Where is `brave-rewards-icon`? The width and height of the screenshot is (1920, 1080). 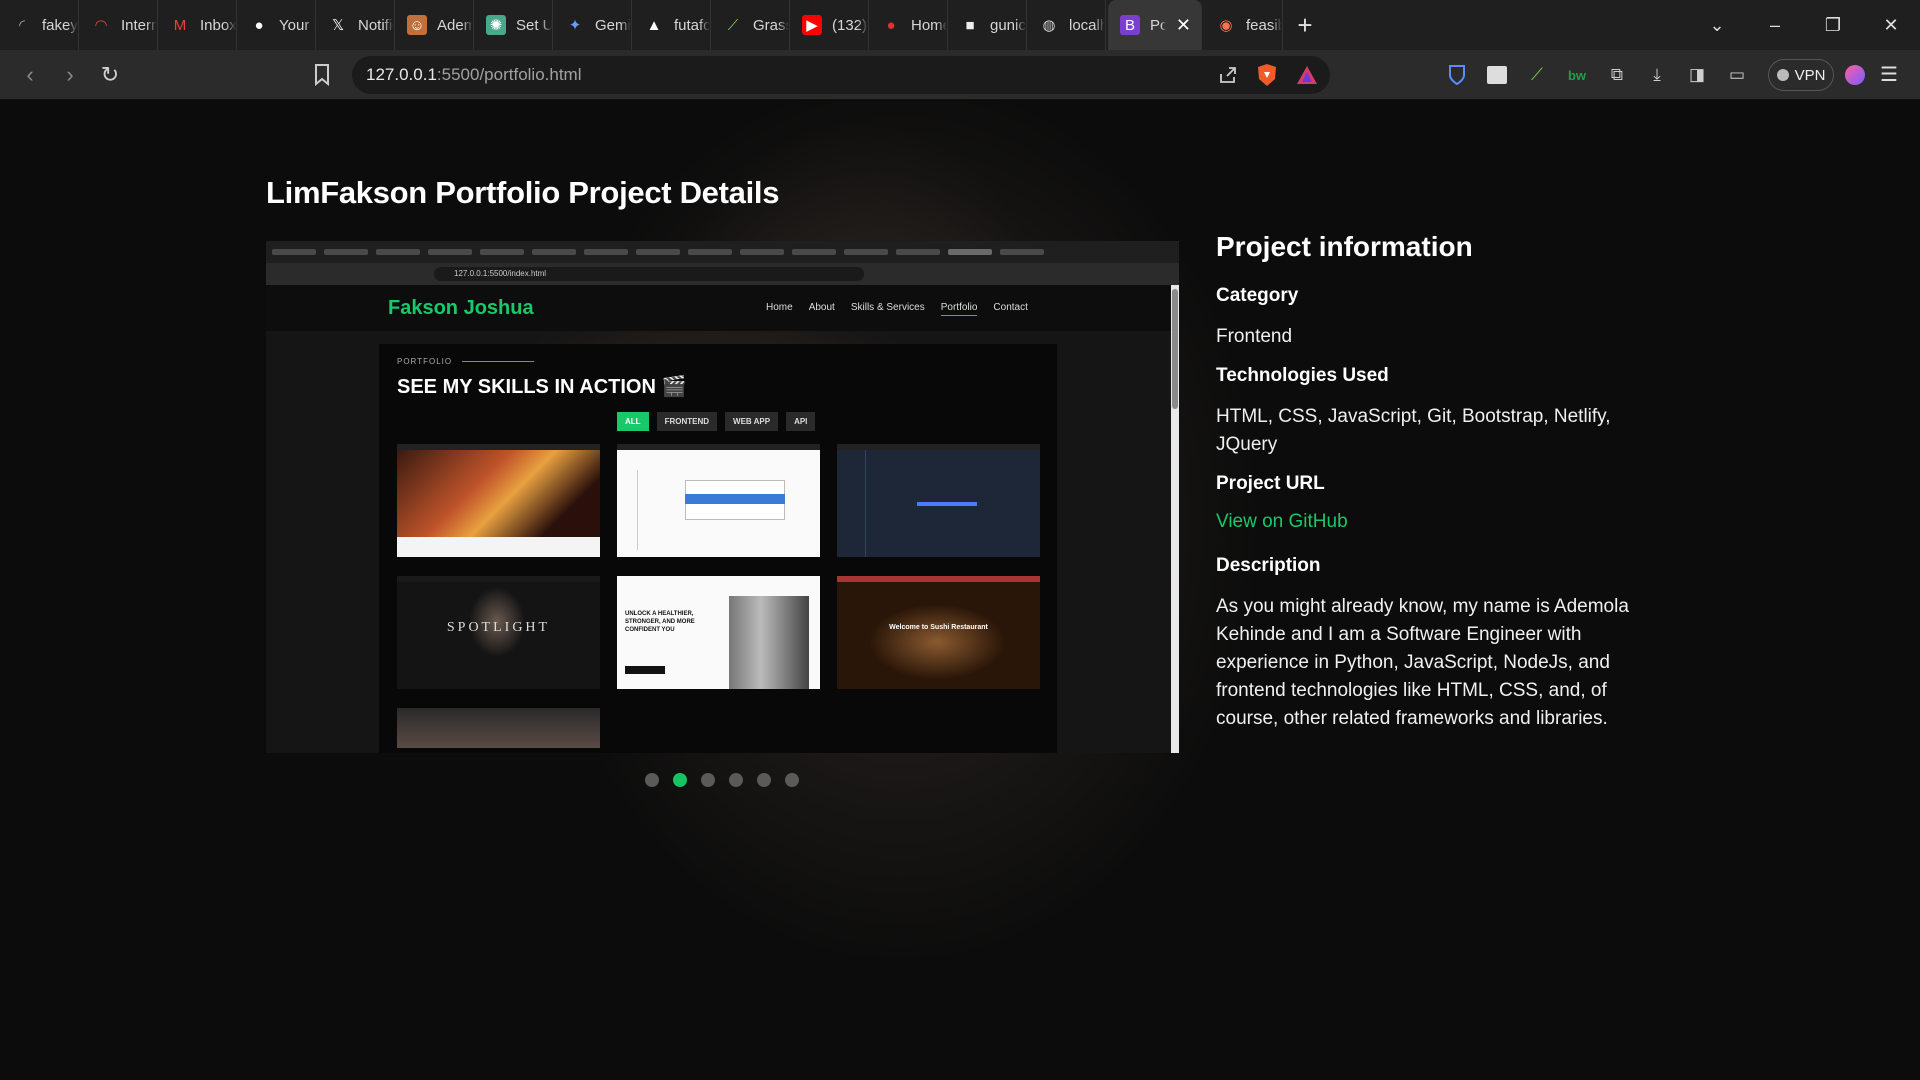
brave-rewards-icon is located at coordinates (1307, 75).